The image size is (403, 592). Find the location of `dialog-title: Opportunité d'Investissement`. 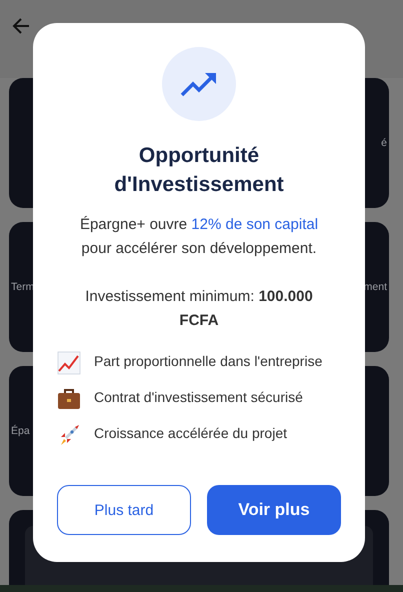

dialog-title: Opportunité d'Investissement is located at coordinates (199, 170).